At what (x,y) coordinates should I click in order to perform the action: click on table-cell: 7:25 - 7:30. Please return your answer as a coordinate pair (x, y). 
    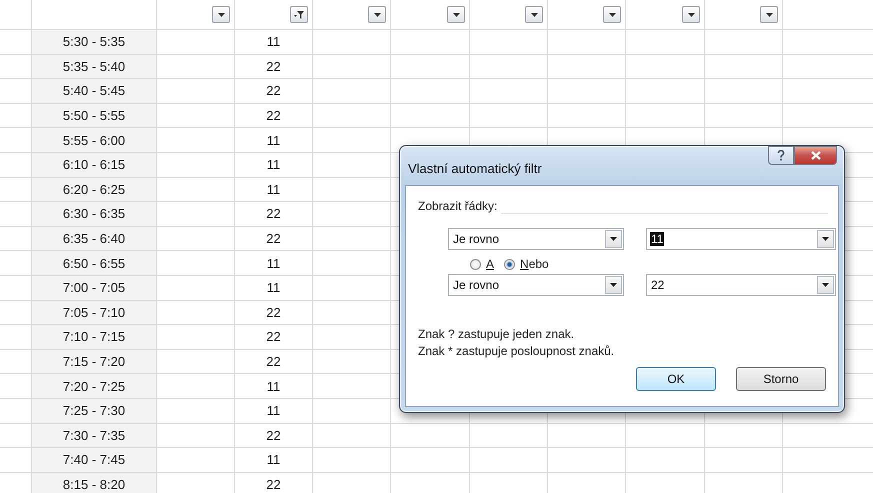
    Looking at the image, I should click on (94, 411).